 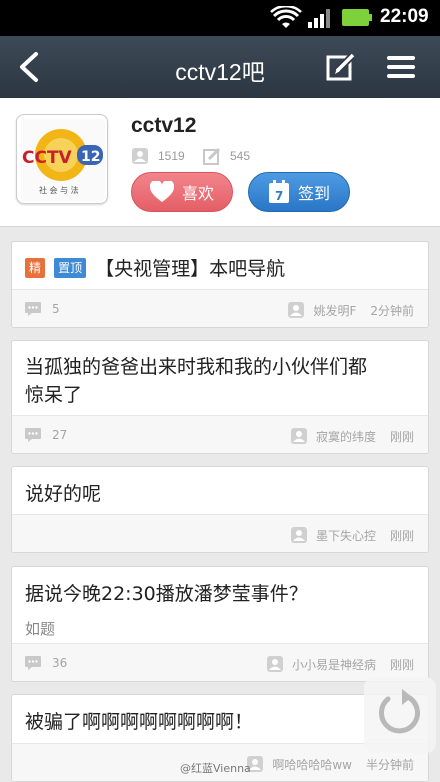 What do you see at coordinates (220, 72) in the screenshot?
I see `page-title: cctv12吧` at bounding box center [220, 72].